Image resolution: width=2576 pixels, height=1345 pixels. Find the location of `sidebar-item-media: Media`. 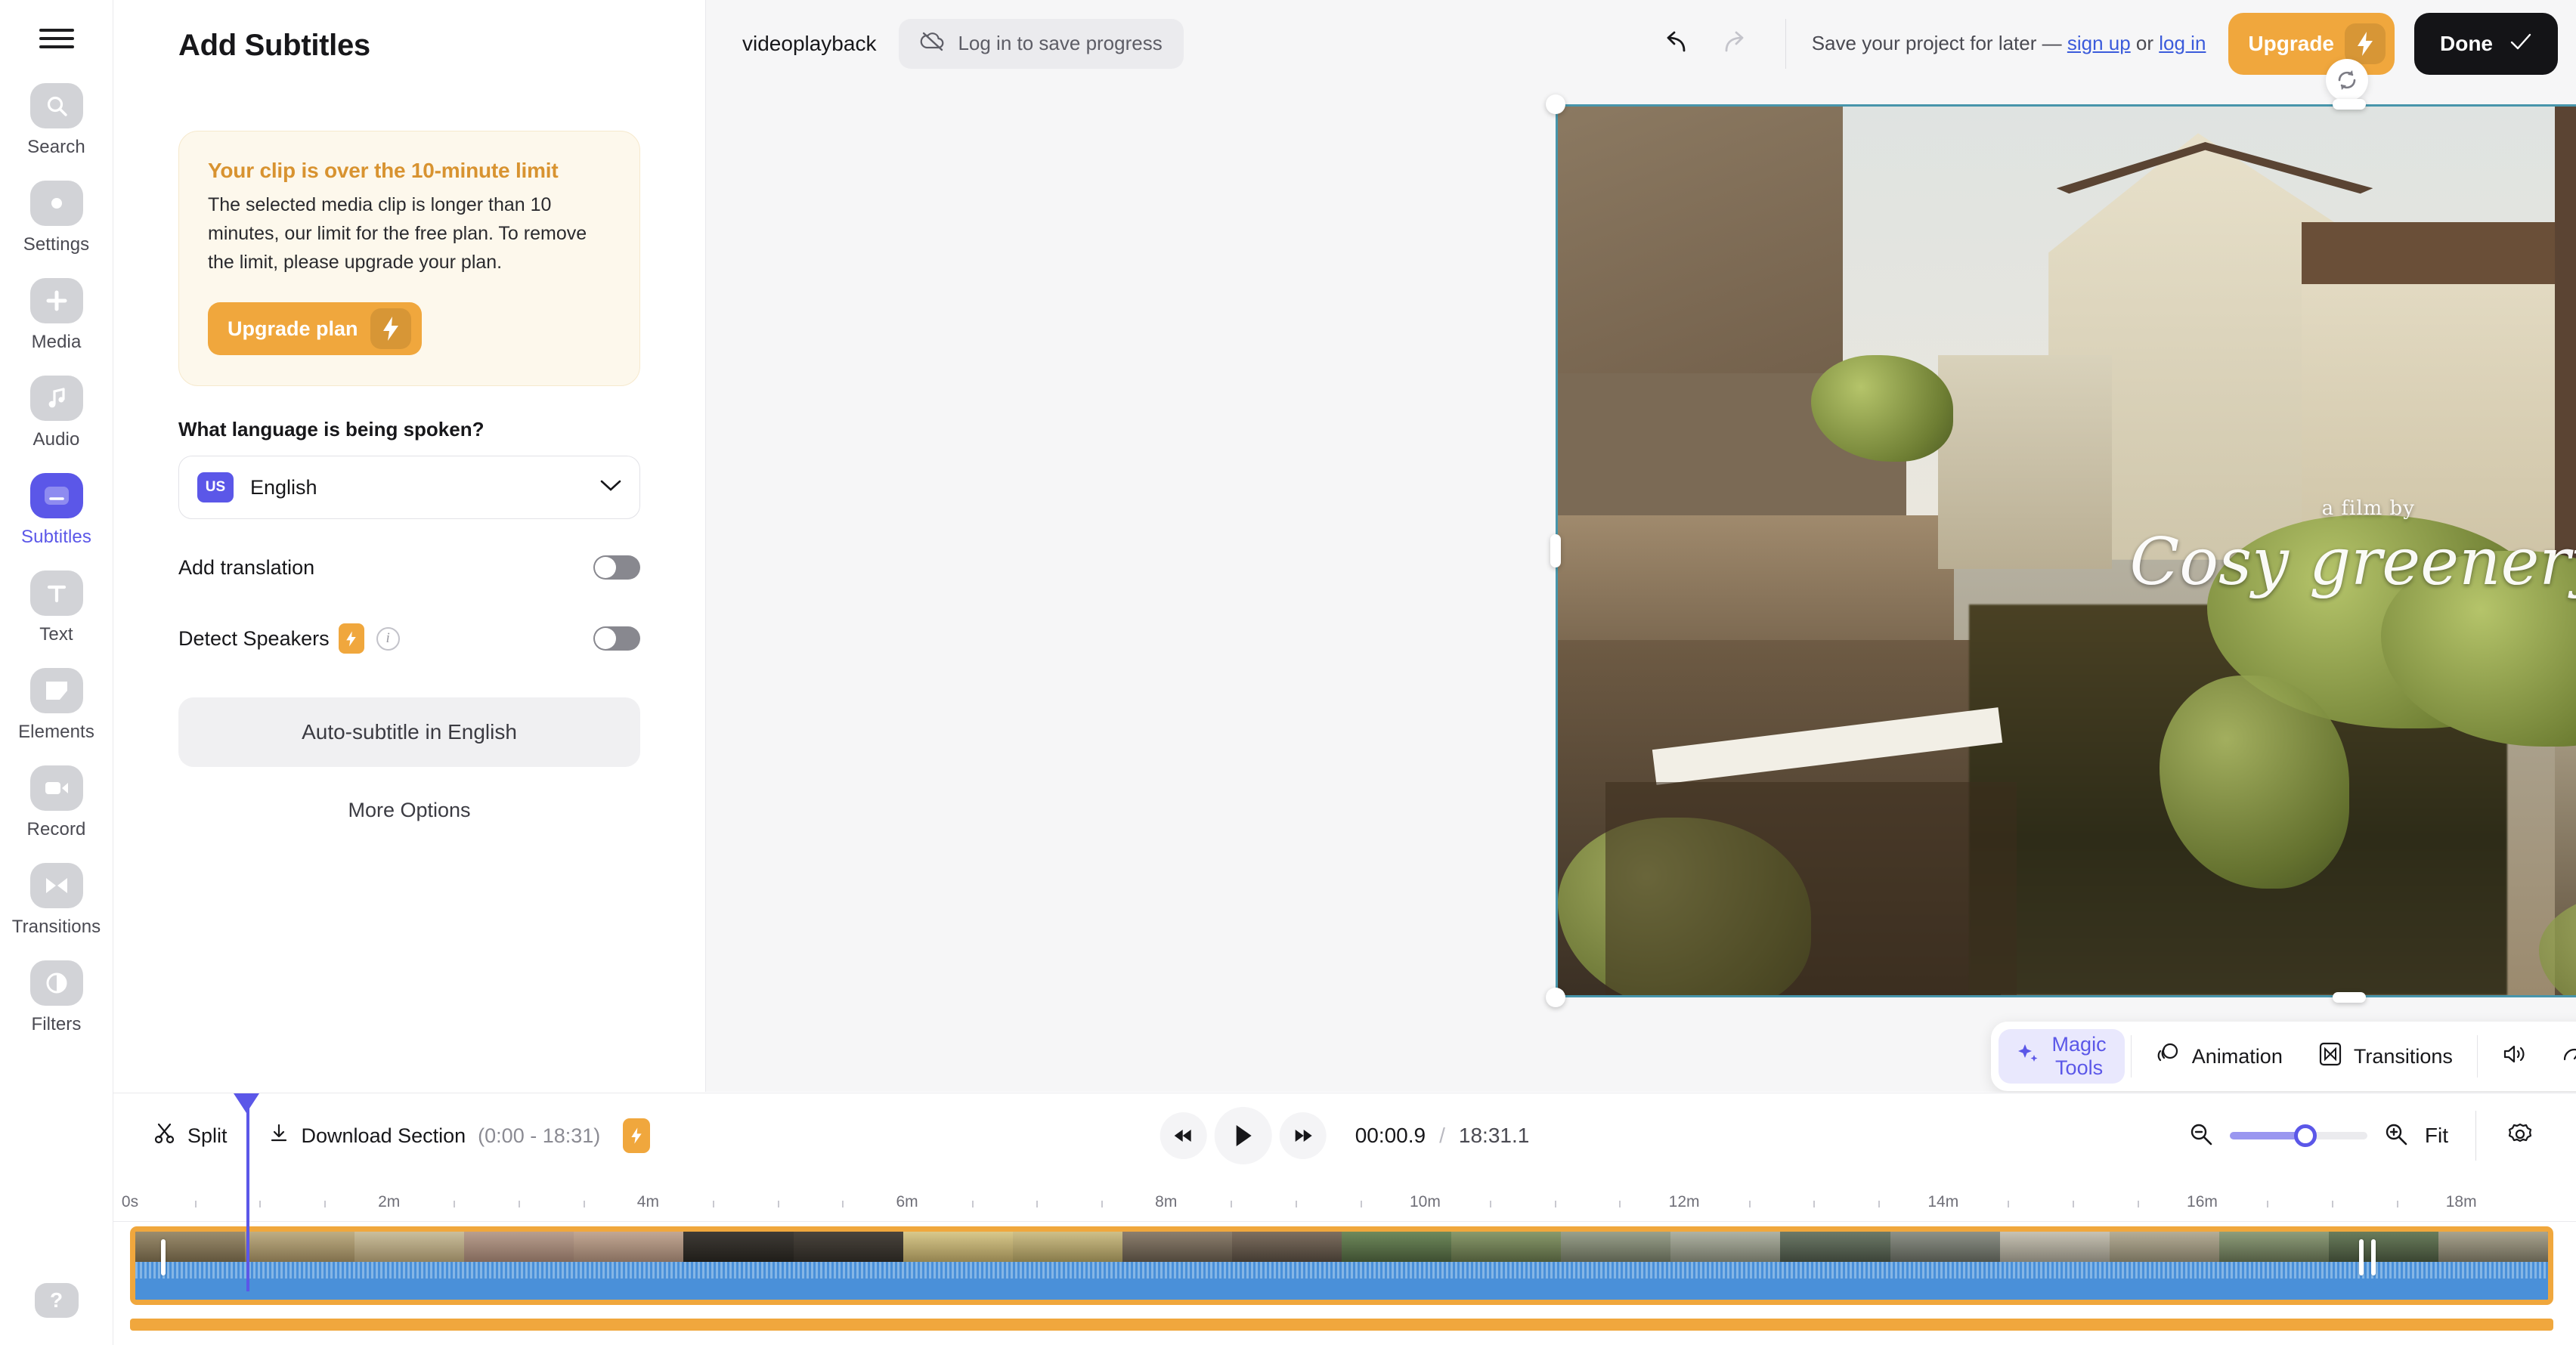

sidebar-item-media: Media is located at coordinates (56, 316).